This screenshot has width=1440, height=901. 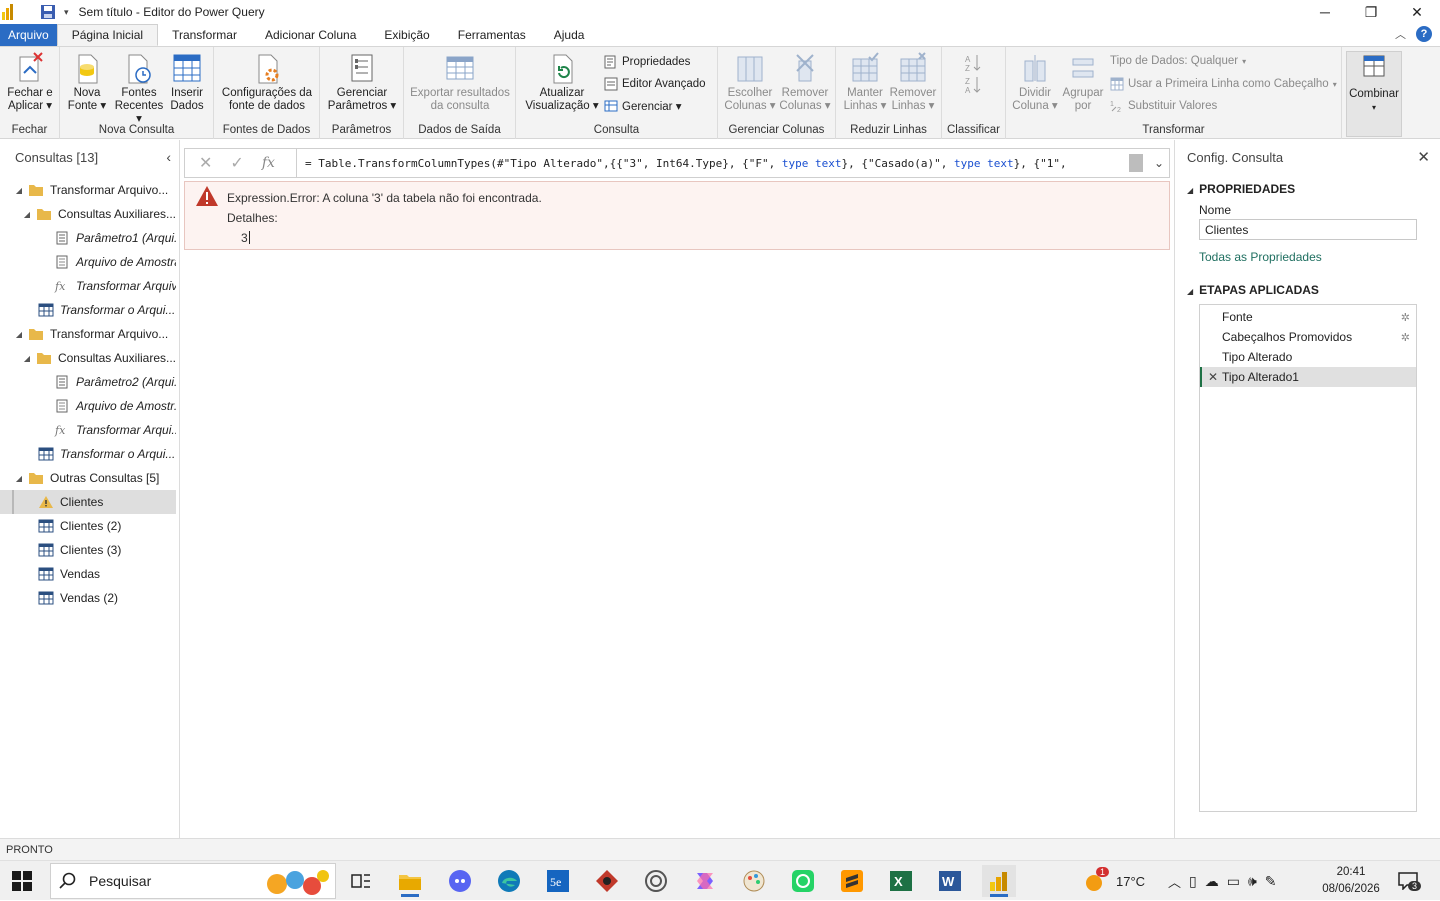 What do you see at coordinates (245, 238) in the screenshot?
I see `error-details-value: 3` at bounding box center [245, 238].